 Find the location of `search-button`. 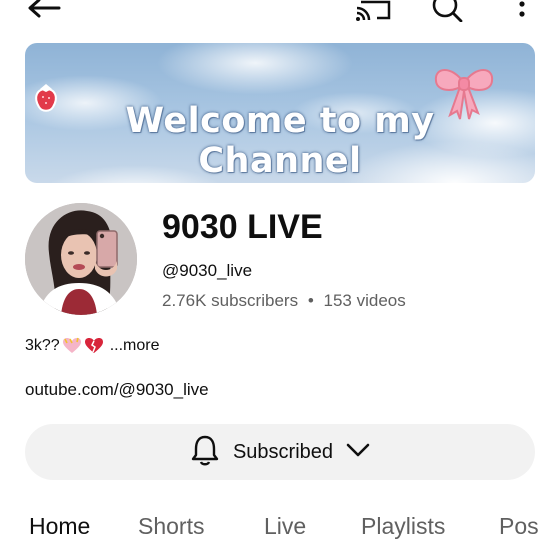

search-button is located at coordinates (448, 11).